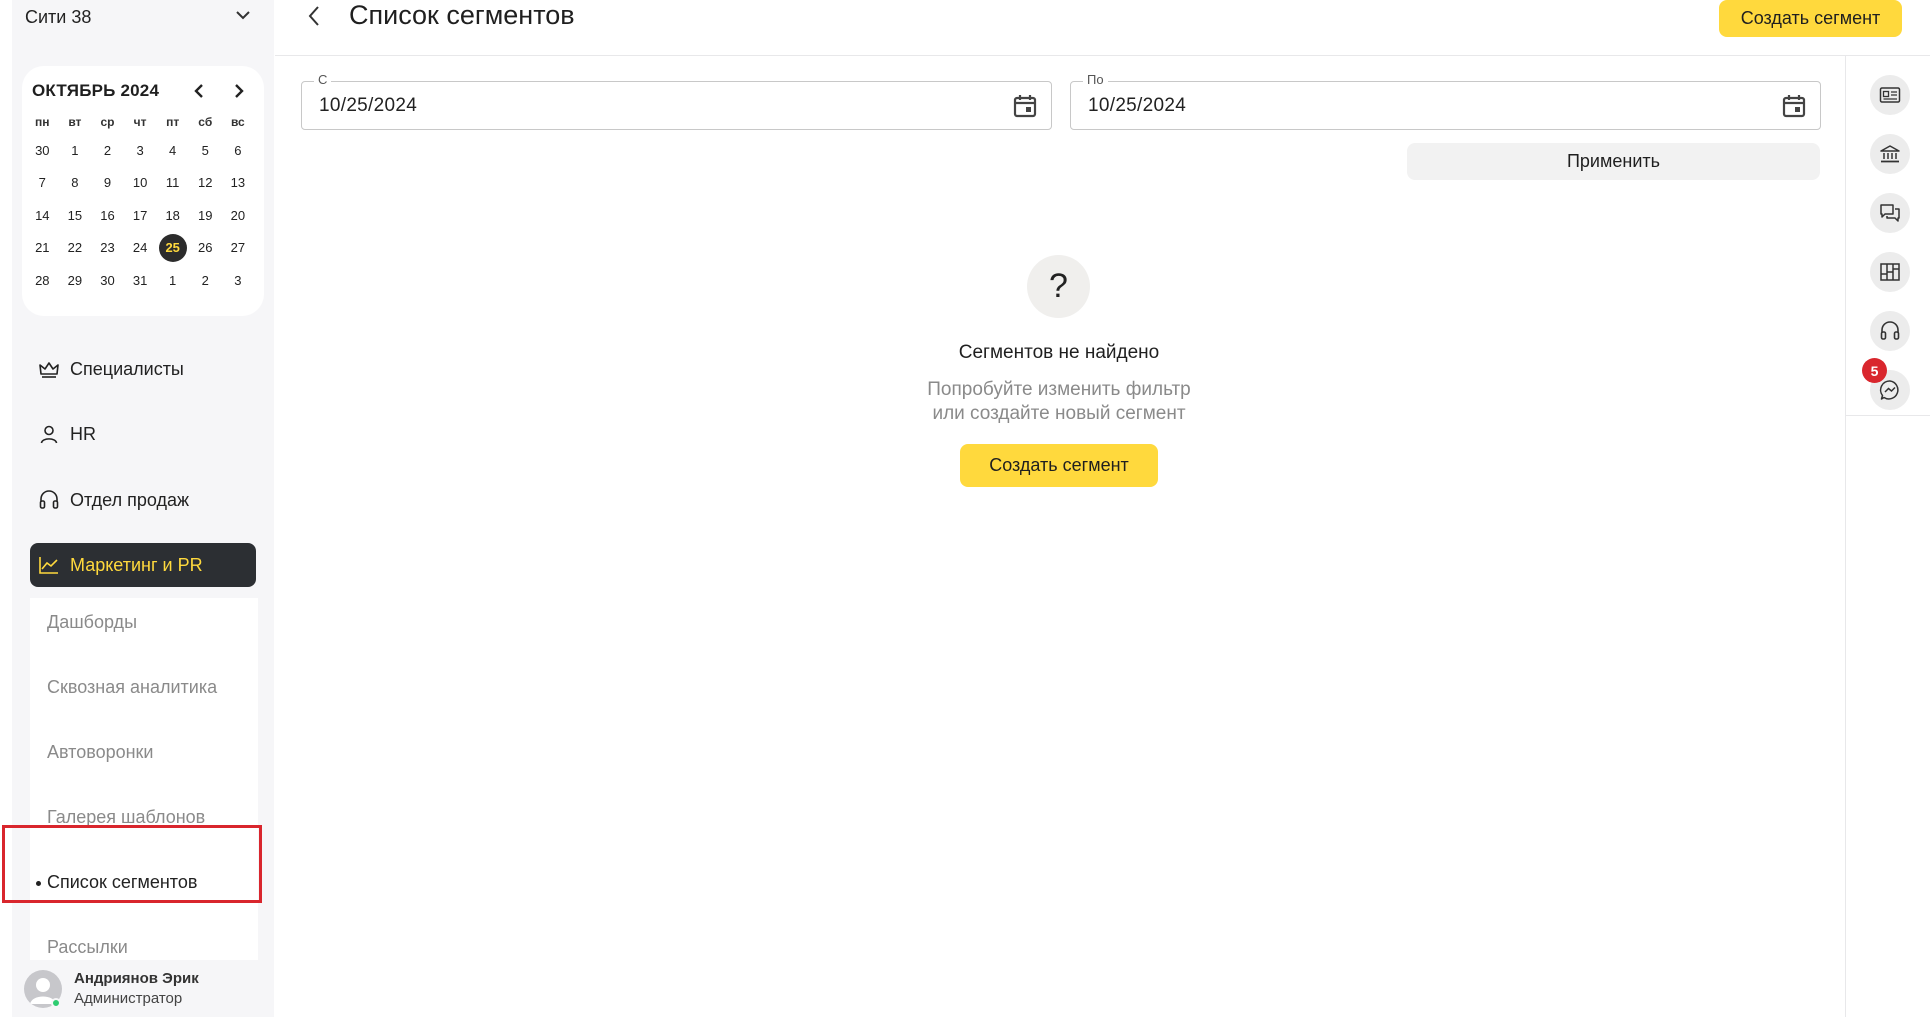 This screenshot has width=1930, height=1017. Describe the element at coordinates (132, 687) in the screenshot. I see `submenu-item-analytics: Сквозная аналитика` at that location.